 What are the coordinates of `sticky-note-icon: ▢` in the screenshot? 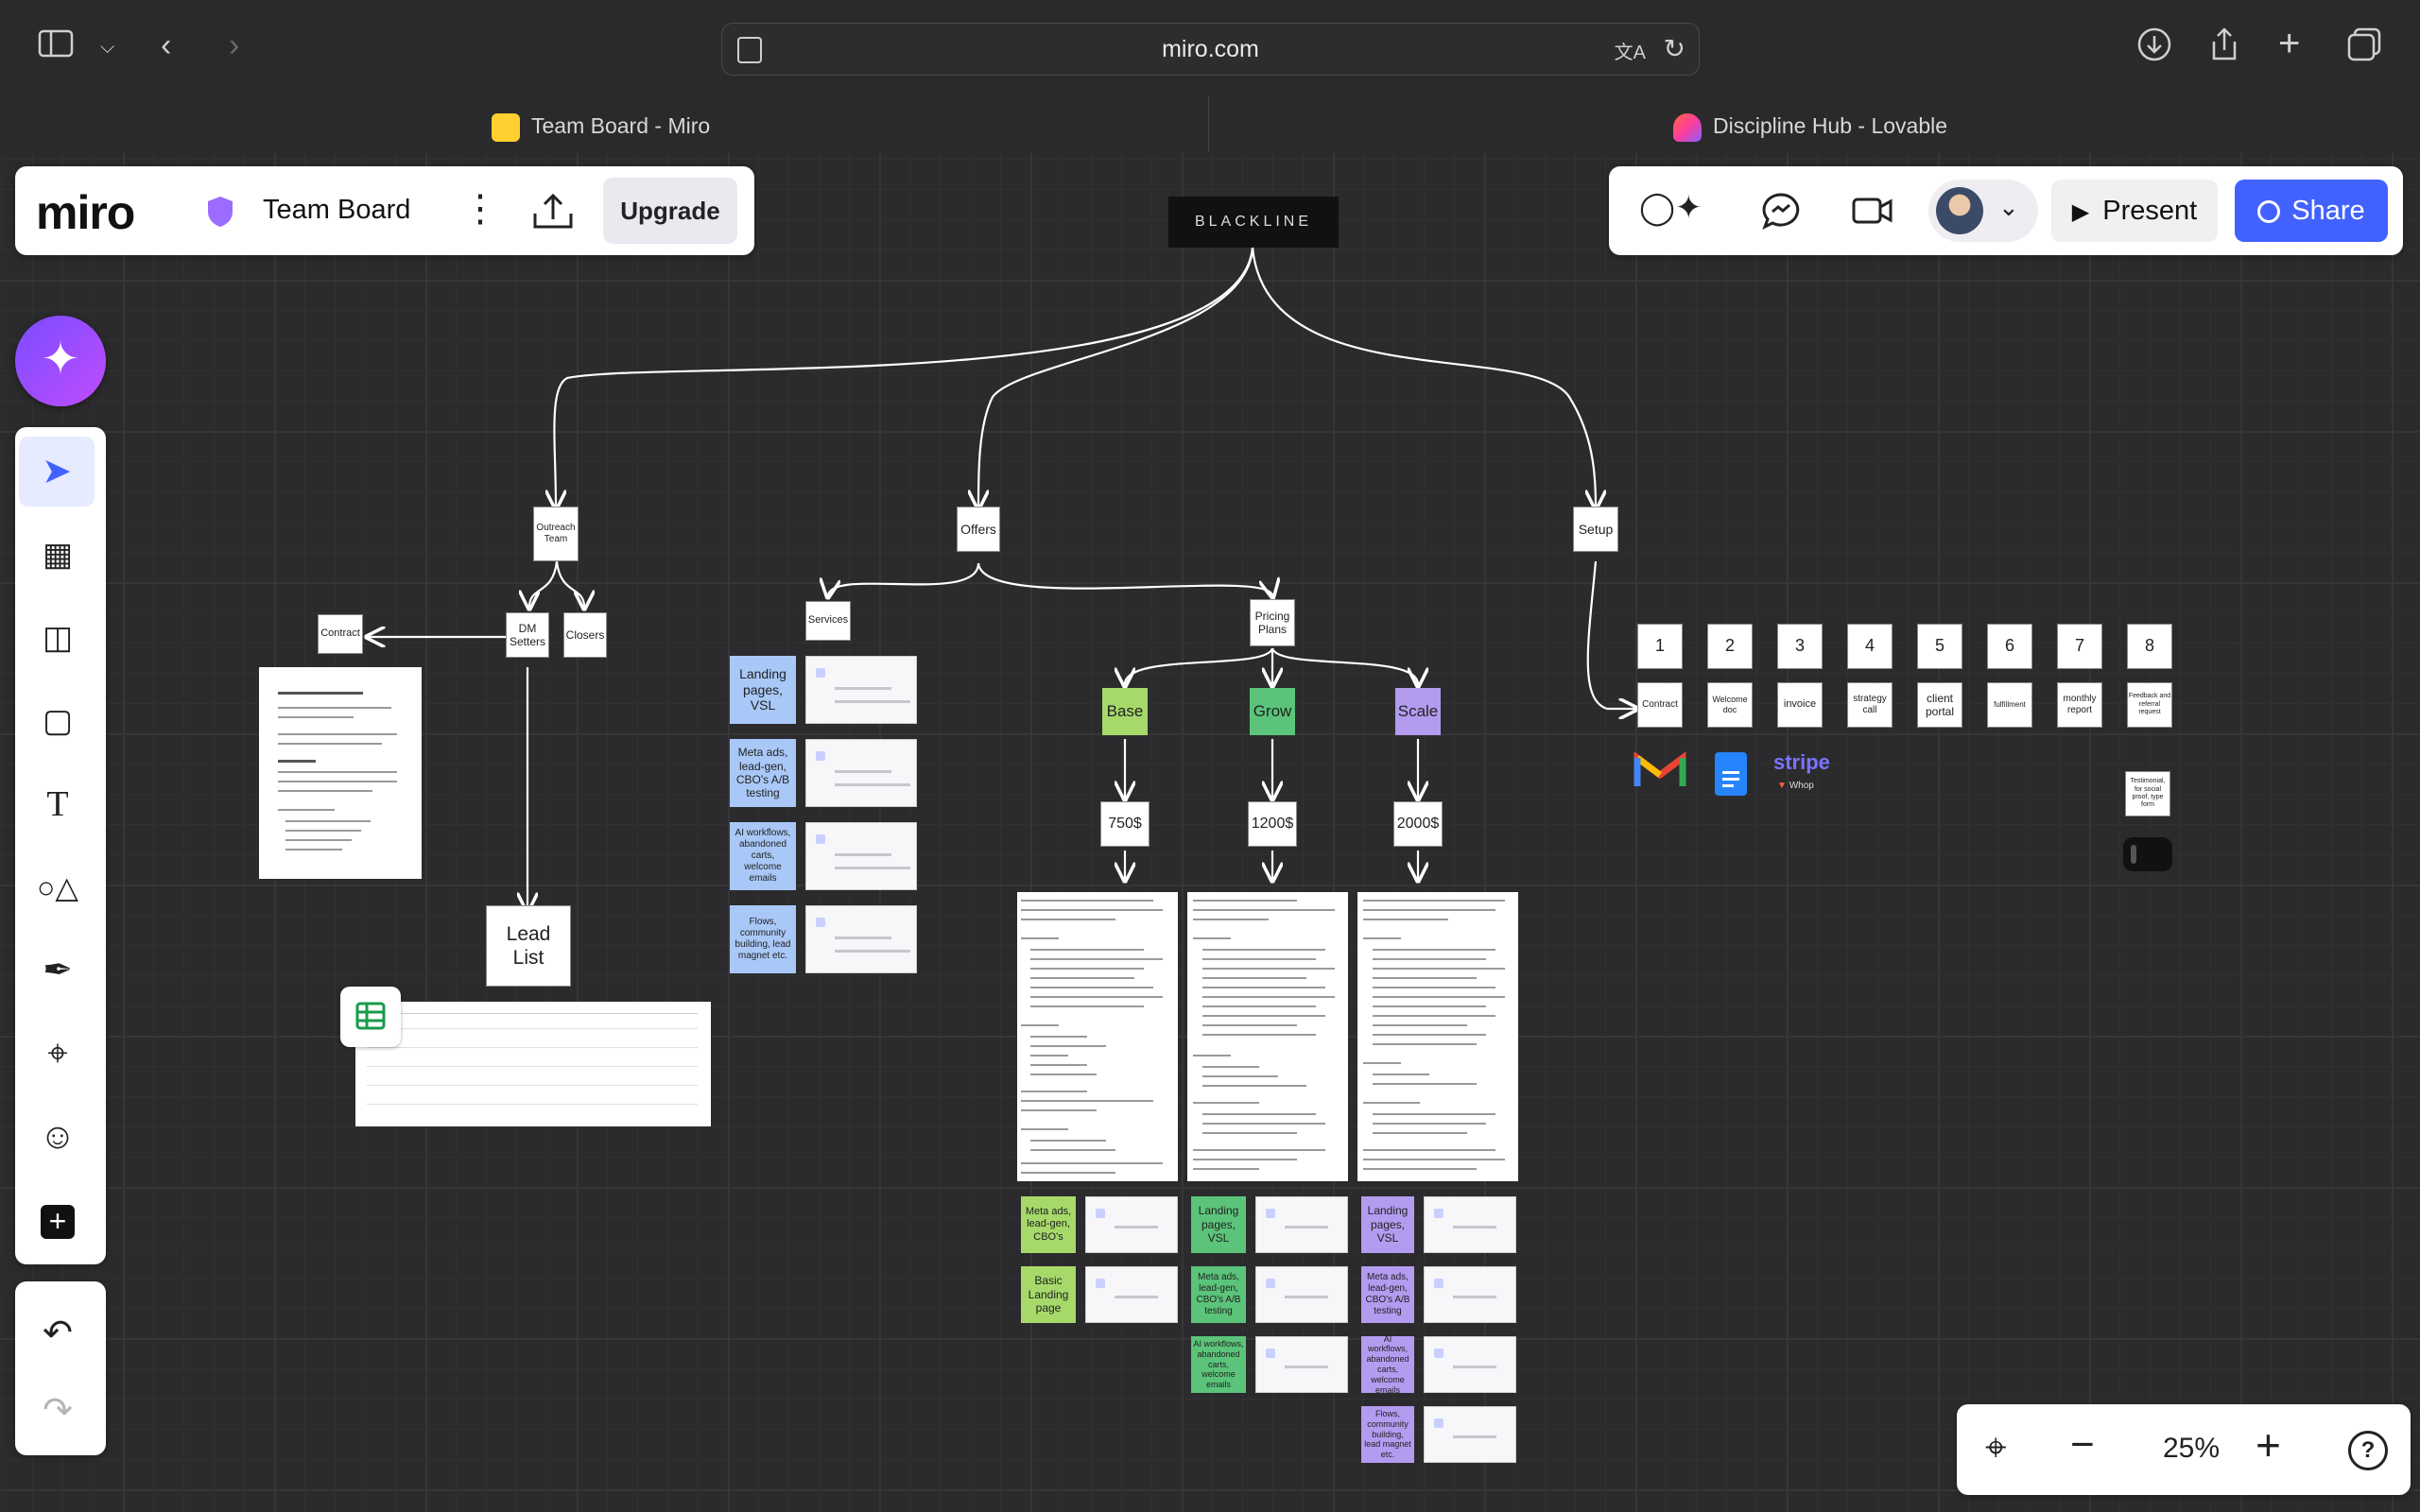 It's located at (57, 721).